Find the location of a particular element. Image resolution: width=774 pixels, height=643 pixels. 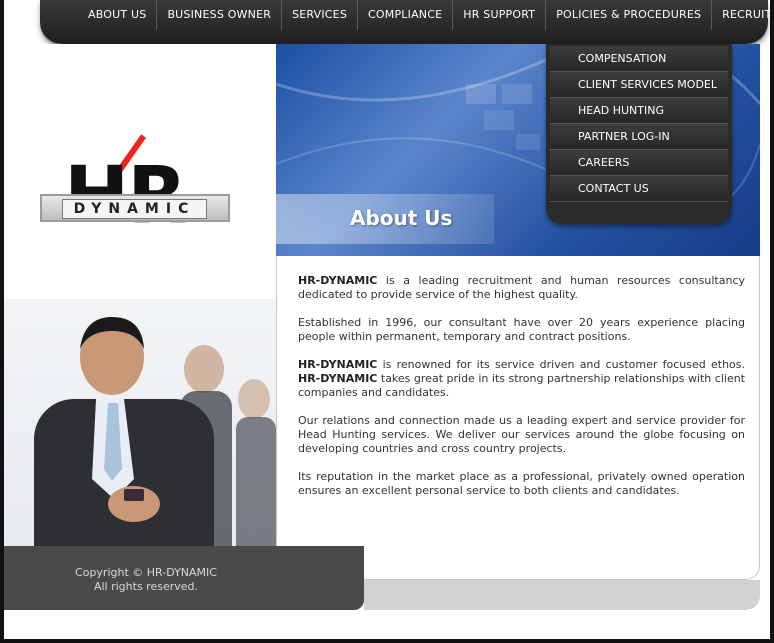

nav-services: SERVICES is located at coordinates (320, 15).